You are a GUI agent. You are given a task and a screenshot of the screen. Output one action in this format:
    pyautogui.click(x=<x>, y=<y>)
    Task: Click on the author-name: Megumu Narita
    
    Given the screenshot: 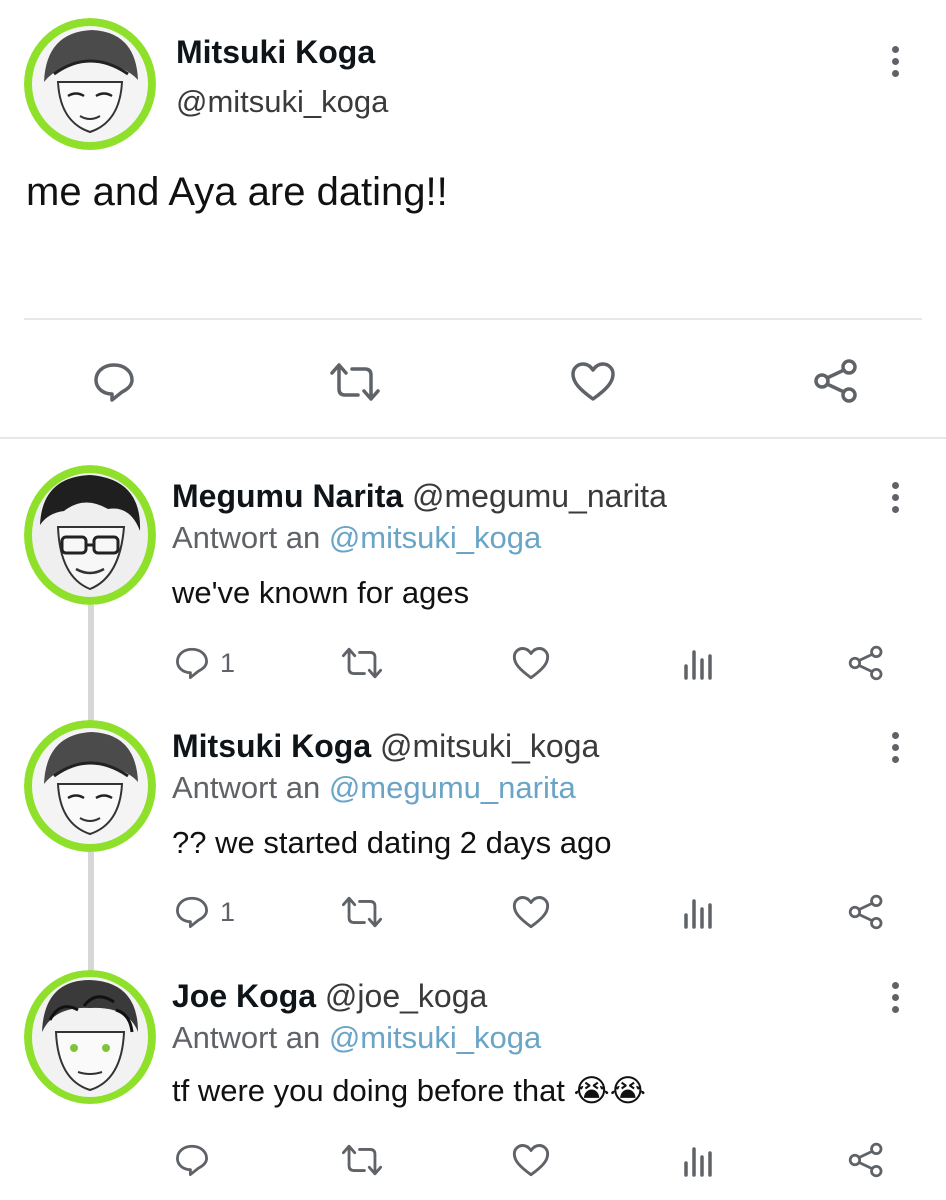 What is the action you would take?
    pyautogui.click(x=287, y=496)
    